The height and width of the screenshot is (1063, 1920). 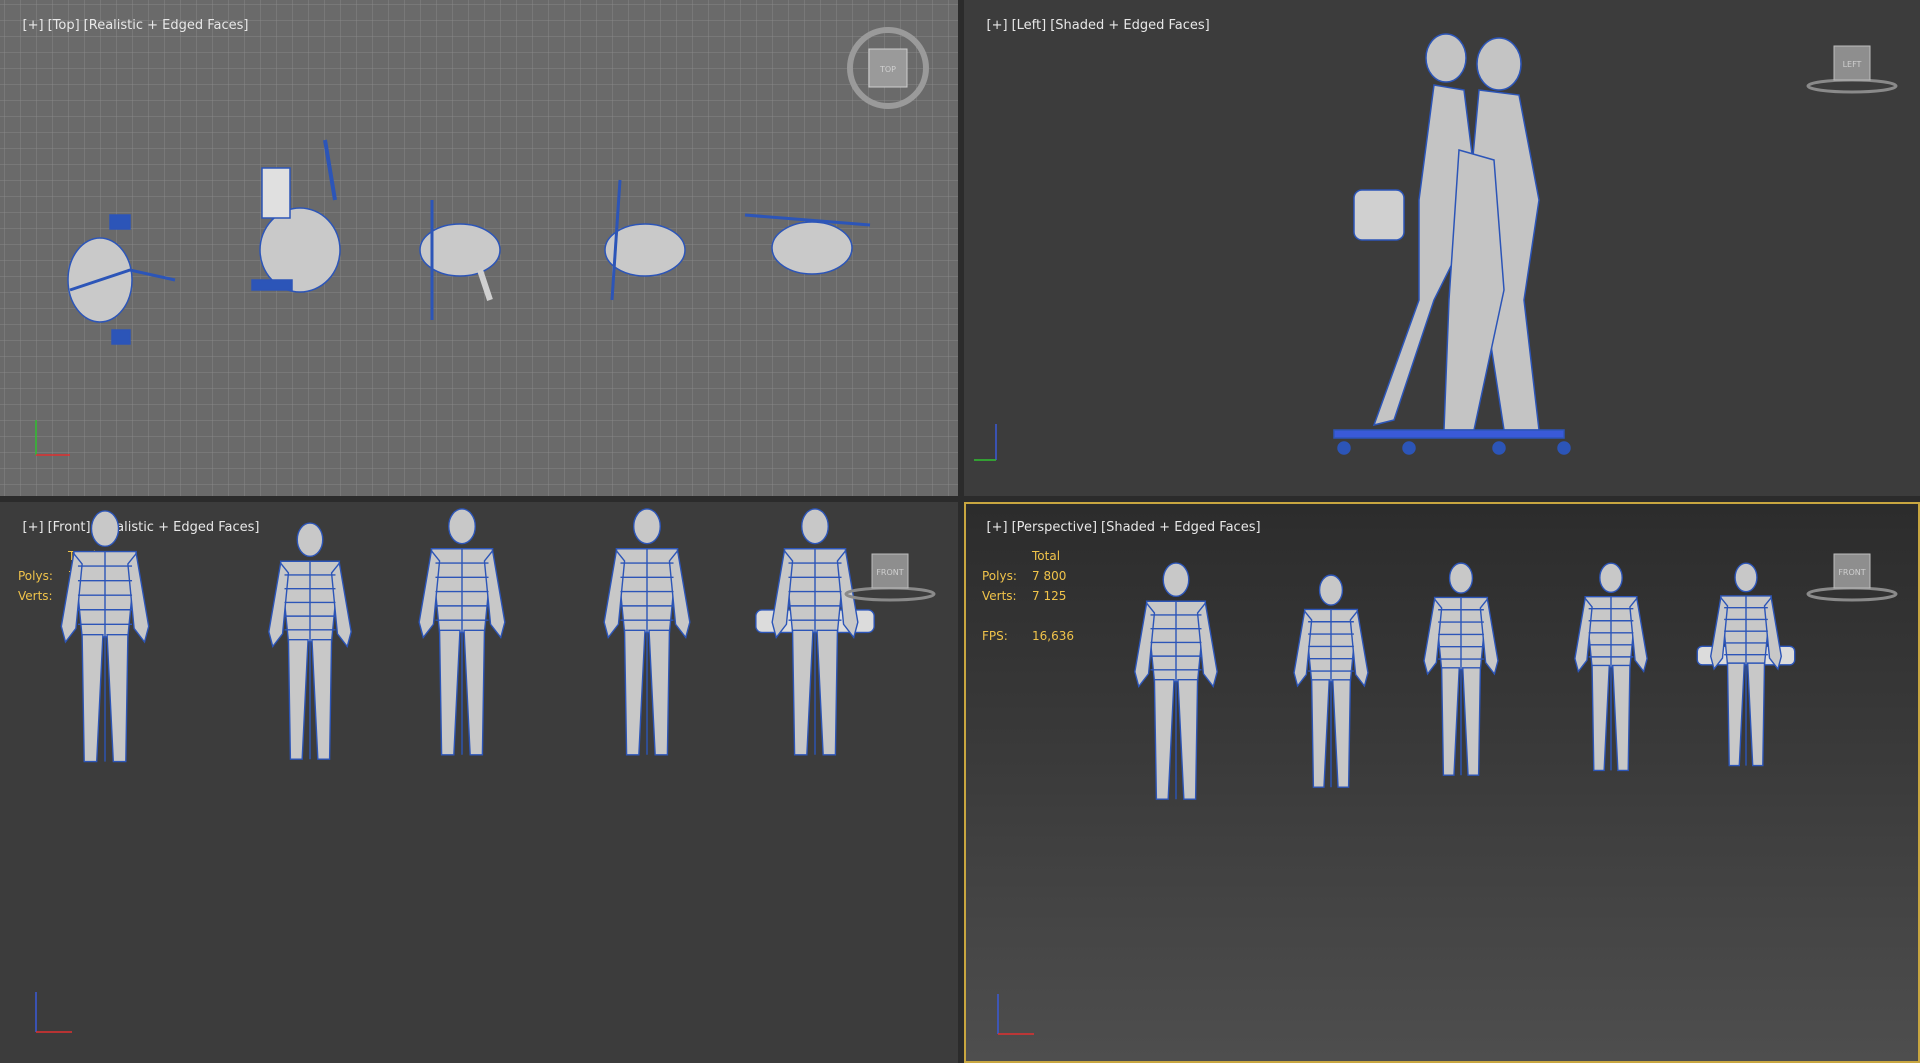 I want to click on svg-text: LEFT, so click(x=1852, y=64).